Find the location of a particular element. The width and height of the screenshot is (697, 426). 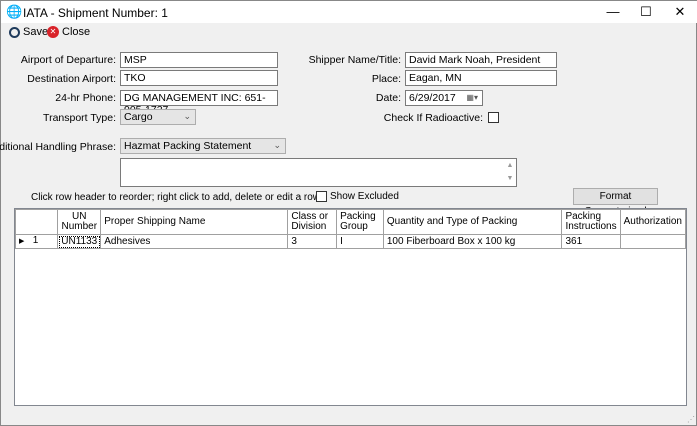

handling-phrase-label: Additional Handling Phrase: is located at coordinates (58, 147).